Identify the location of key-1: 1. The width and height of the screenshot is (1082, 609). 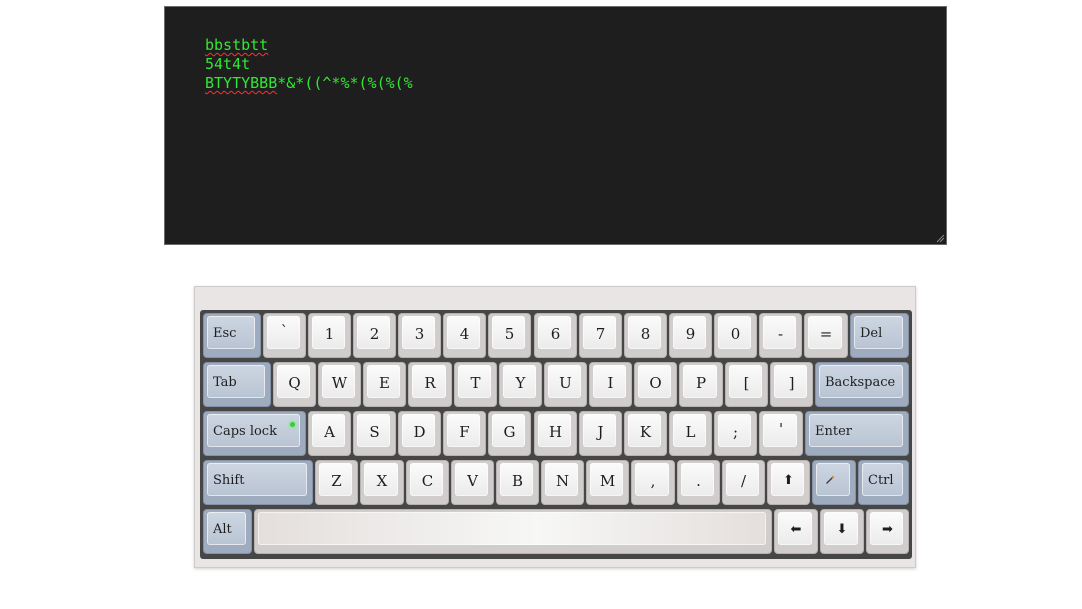
(329, 335).